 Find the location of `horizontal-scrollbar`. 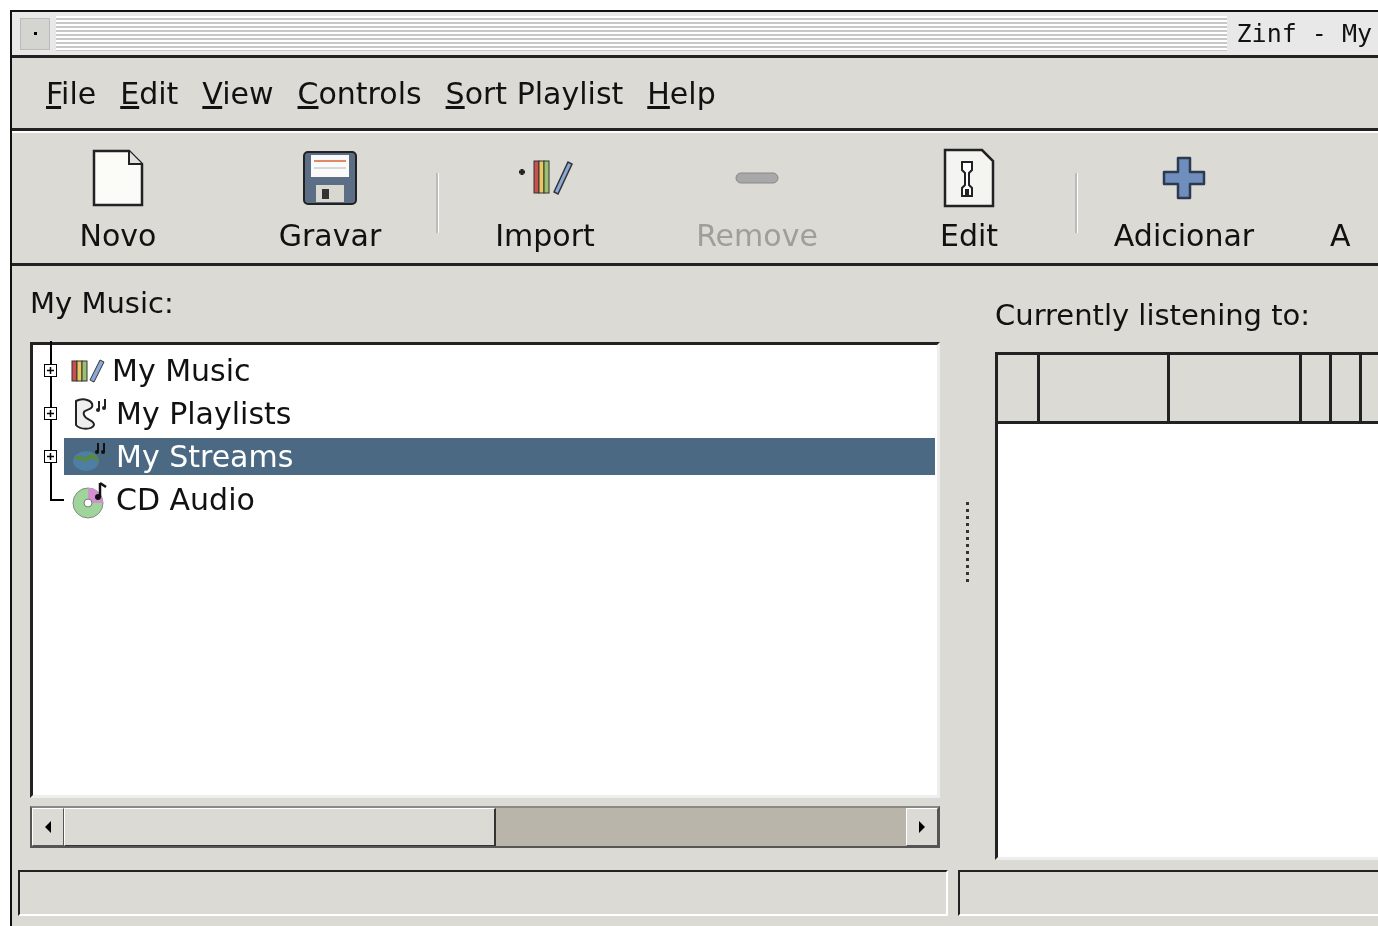

horizontal-scrollbar is located at coordinates (485, 827).